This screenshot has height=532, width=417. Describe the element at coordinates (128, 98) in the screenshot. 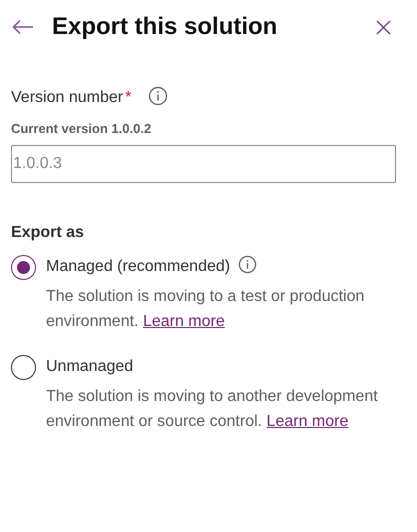

I see `required-mark: *` at that location.